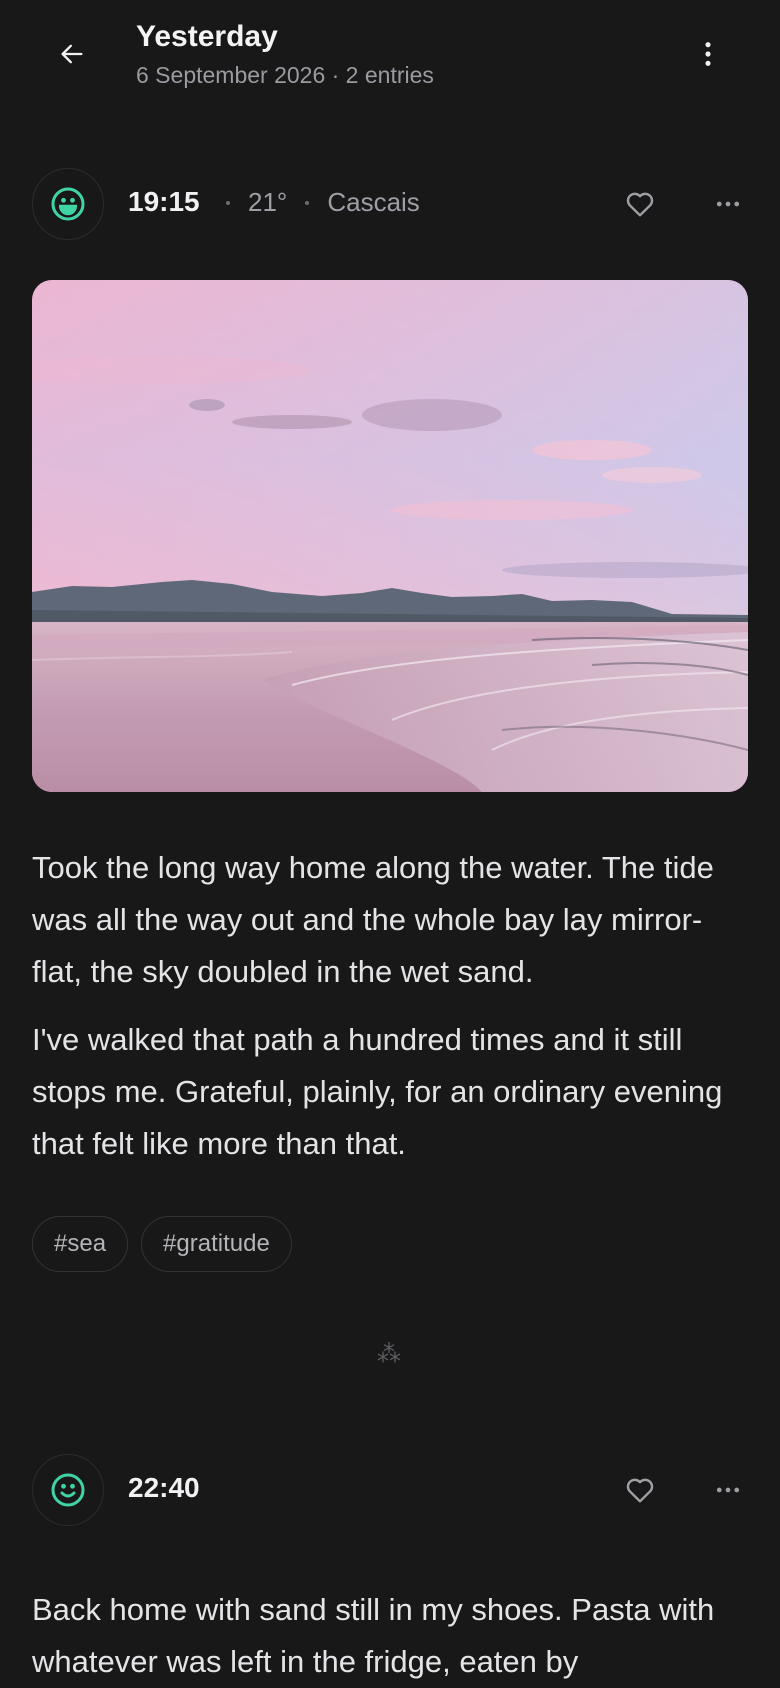  Describe the element at coordinates (80, 1244) in the screenshot. I see `tag-chip: #sea` at that location.